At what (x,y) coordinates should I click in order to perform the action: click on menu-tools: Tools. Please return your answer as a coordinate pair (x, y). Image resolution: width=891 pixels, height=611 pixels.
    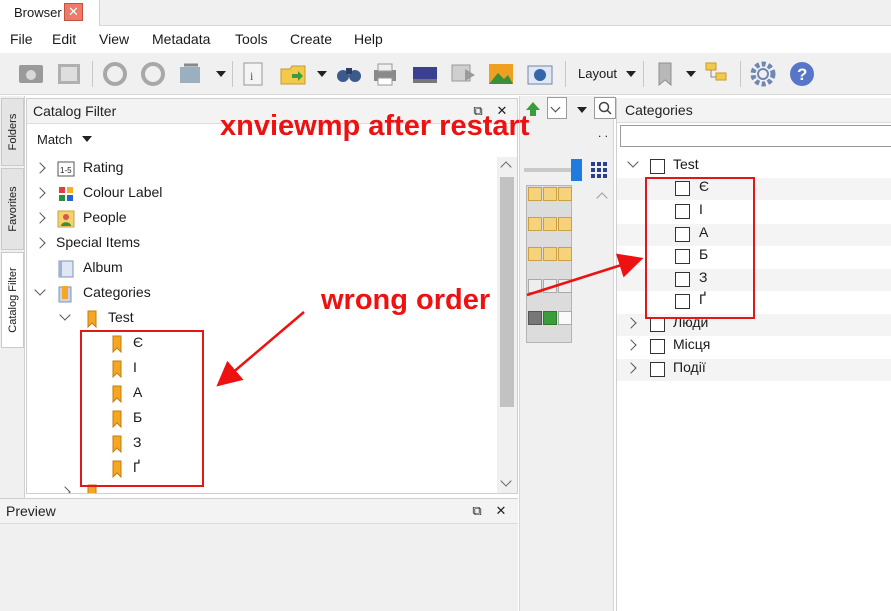
    Looking at the image, I should click on (251, 39).